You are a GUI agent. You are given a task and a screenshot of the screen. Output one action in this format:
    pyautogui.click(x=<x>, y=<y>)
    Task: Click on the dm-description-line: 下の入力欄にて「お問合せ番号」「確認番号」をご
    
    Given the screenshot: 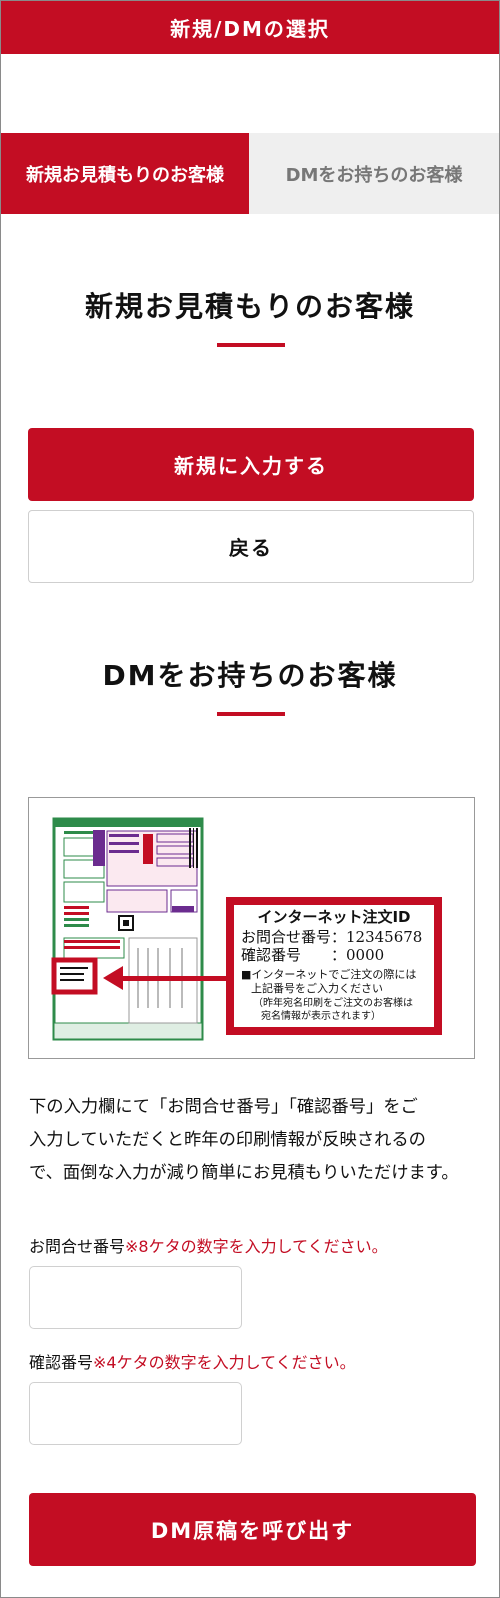 What is the action you would take?
    pyautogui.click(x=223, y=1107)
    